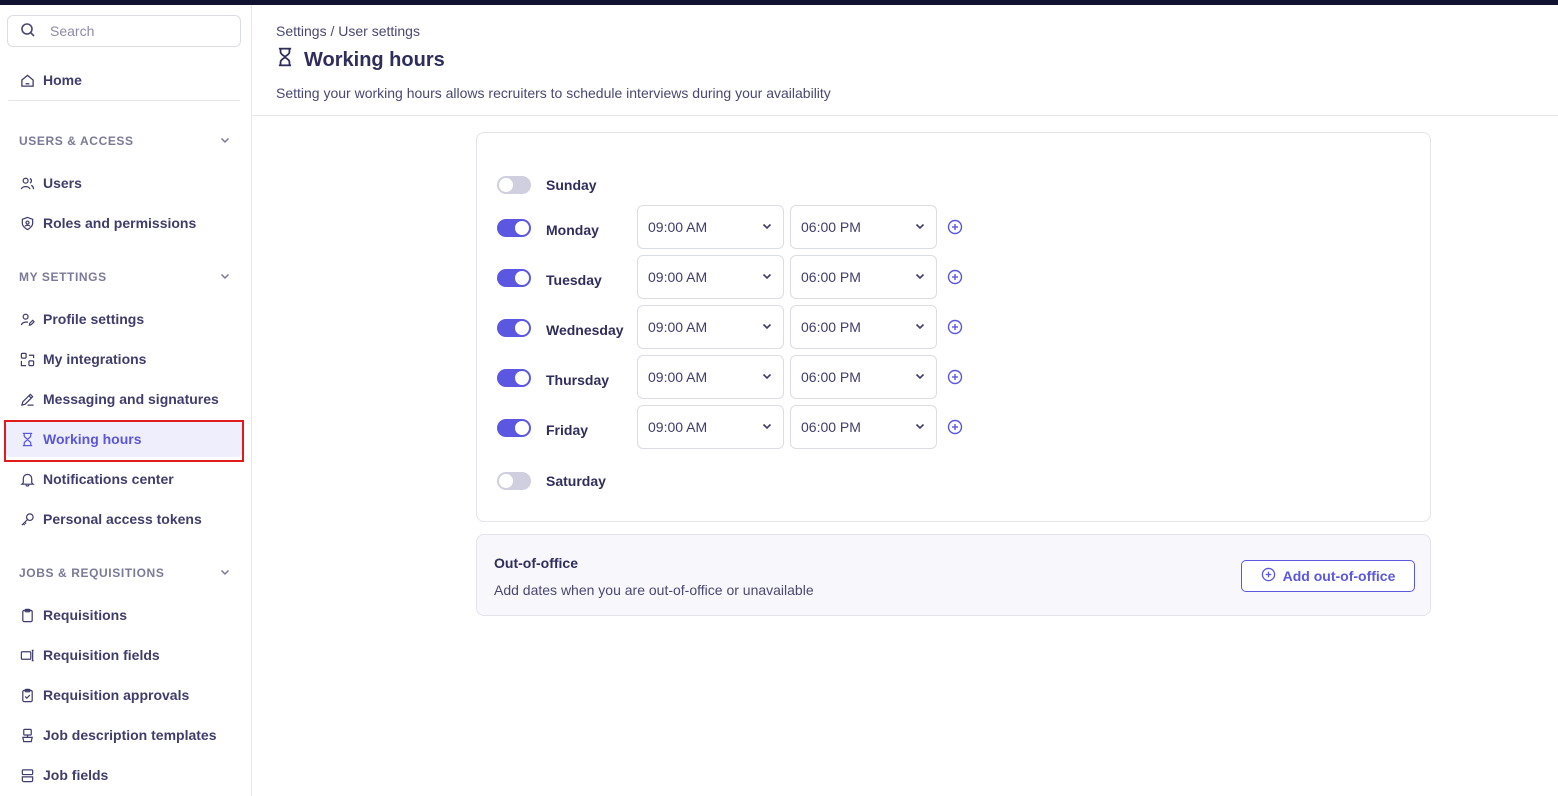  Describe the element at coordinates (1339, 576) in the screenshot. I see `button-label: Add out-of-office` at that location.